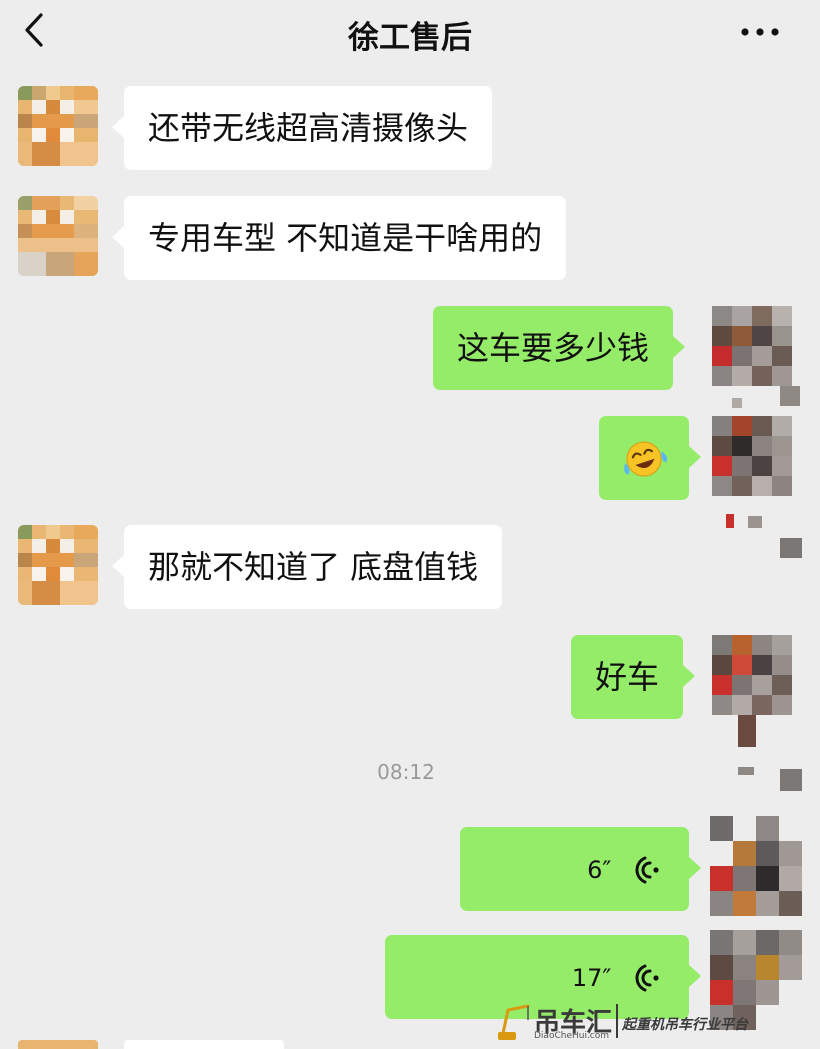 The image size is (820, 1049). I want to click on message-text: 那就不知道了 底盘值钱, so click(313, 567).